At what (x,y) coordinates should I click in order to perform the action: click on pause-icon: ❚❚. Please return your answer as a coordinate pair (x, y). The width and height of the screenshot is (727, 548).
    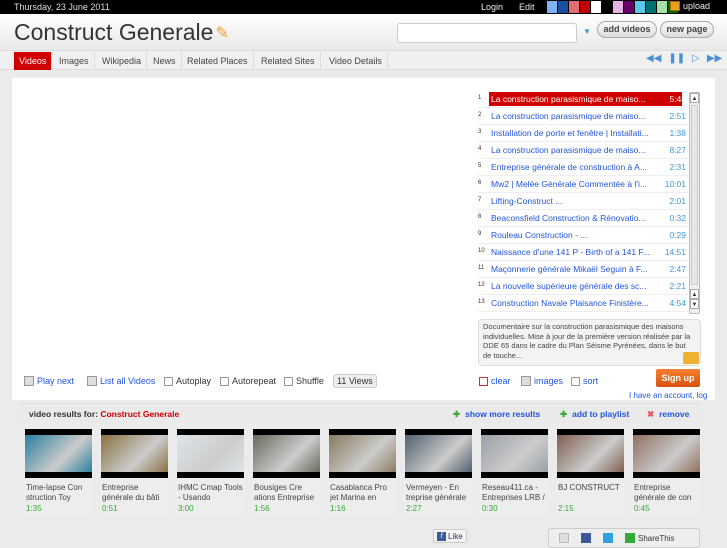
    Looking at the image, I should click on (676, 58).